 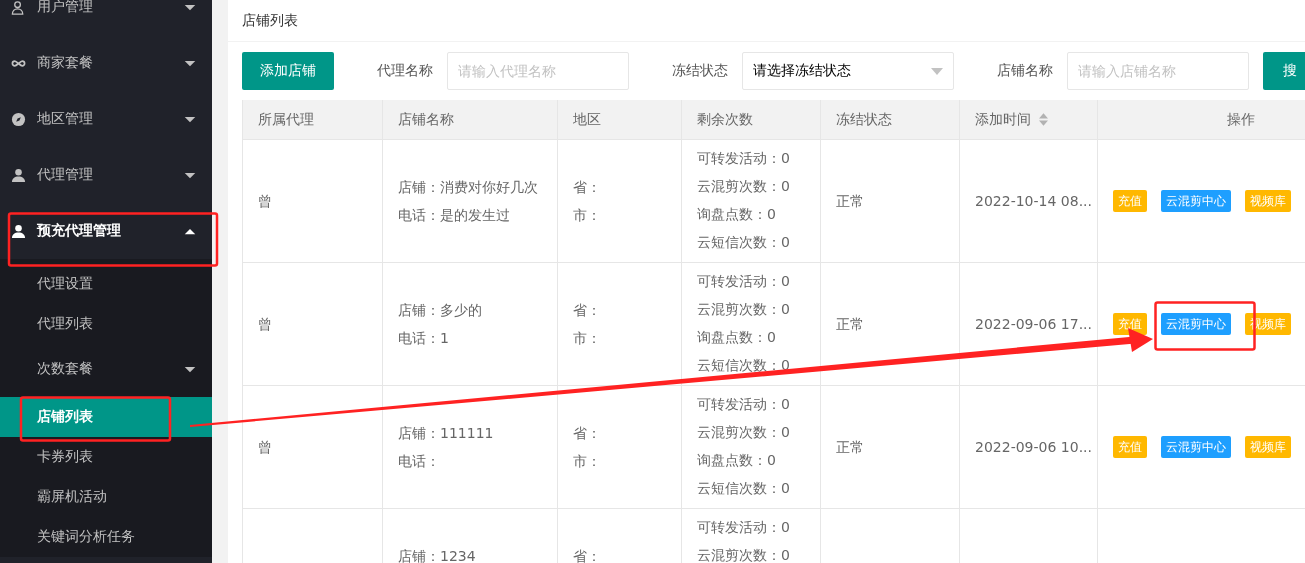 What do you see at coordinates (106, 63) in the screenshot?
I see `sidebar-menu-item: 商家套餐` at bounding box center [106, 63].